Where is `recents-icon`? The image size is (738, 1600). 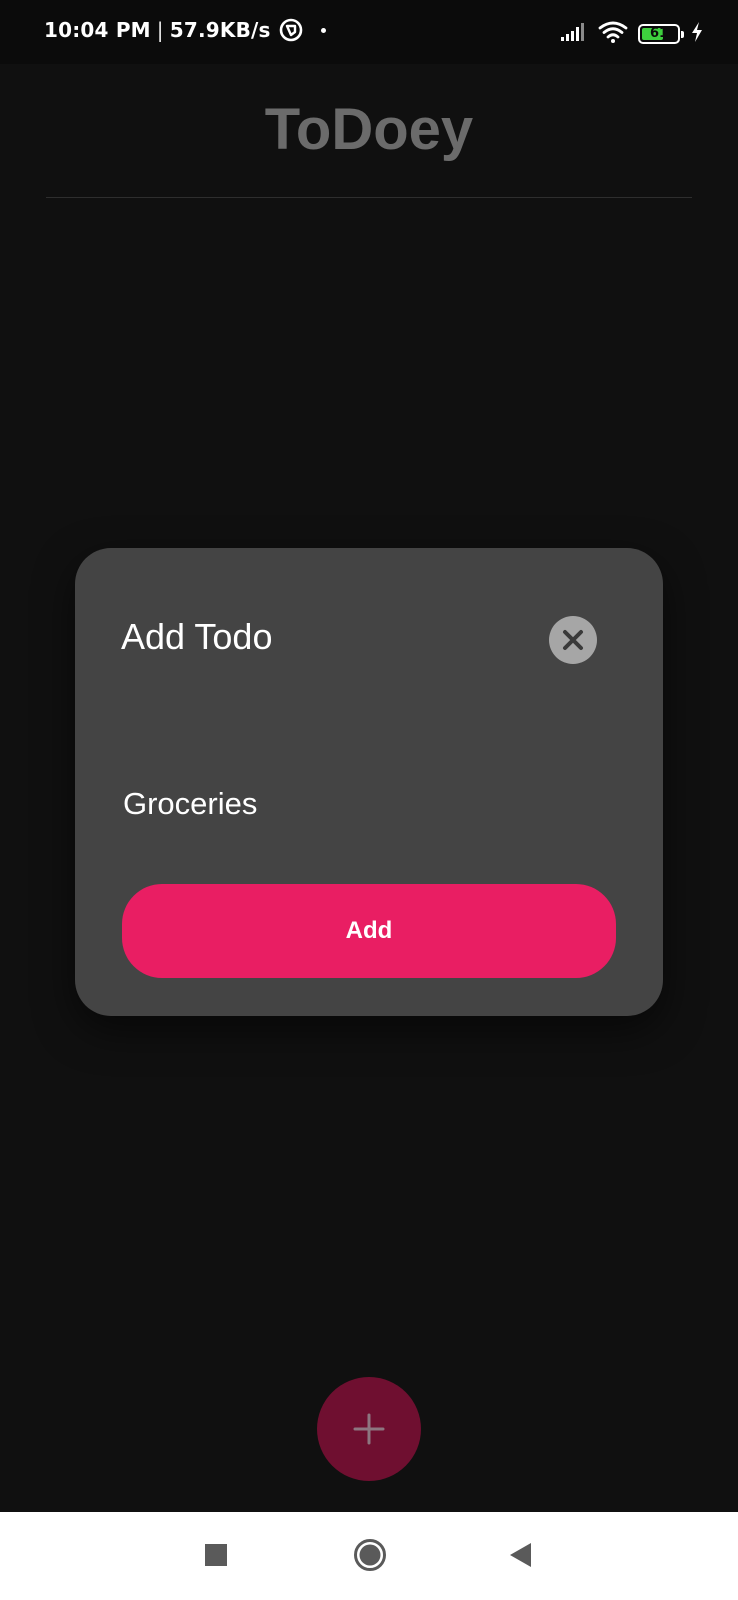
recents-icon is located at coordinates (216, 1555).